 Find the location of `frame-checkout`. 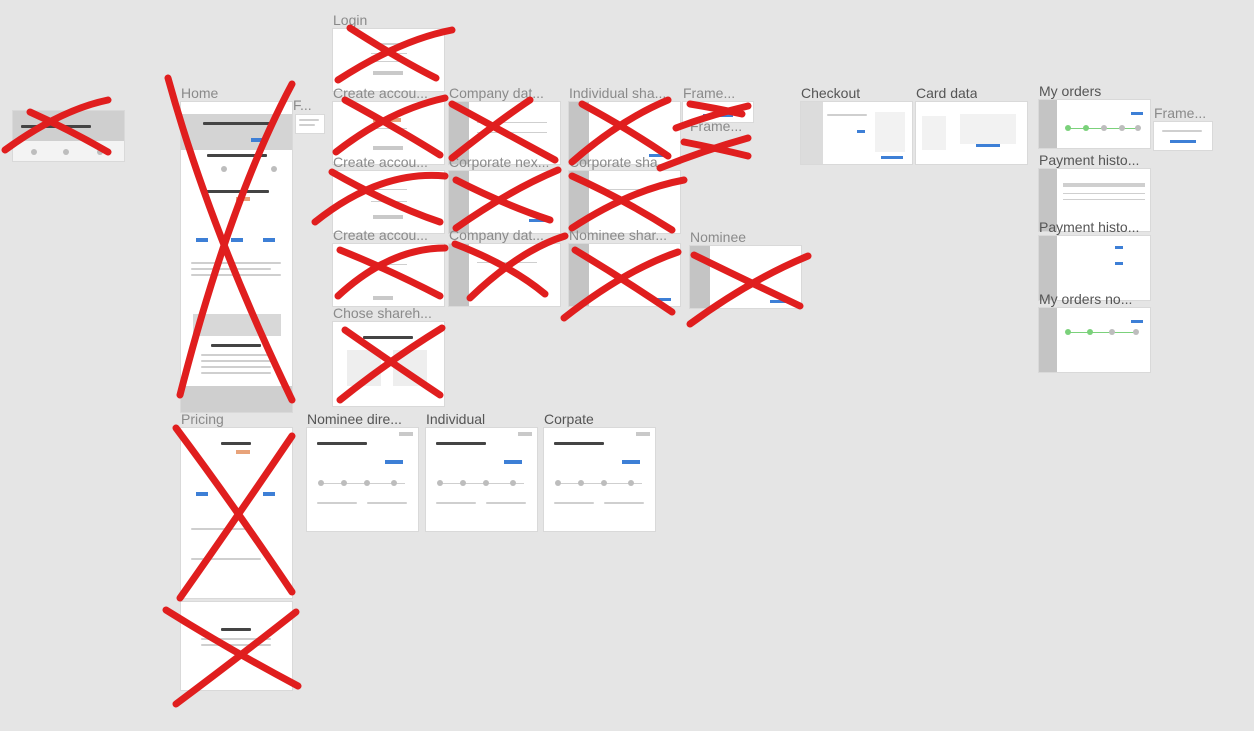

frame-checkout is located at coordinates (856, 133).